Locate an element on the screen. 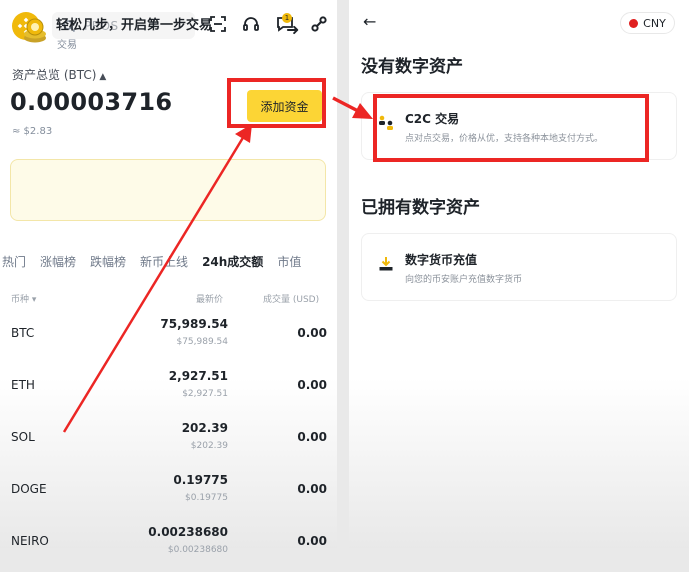  chevron-down-icon: ▾ is located at coordinates (34, 300).